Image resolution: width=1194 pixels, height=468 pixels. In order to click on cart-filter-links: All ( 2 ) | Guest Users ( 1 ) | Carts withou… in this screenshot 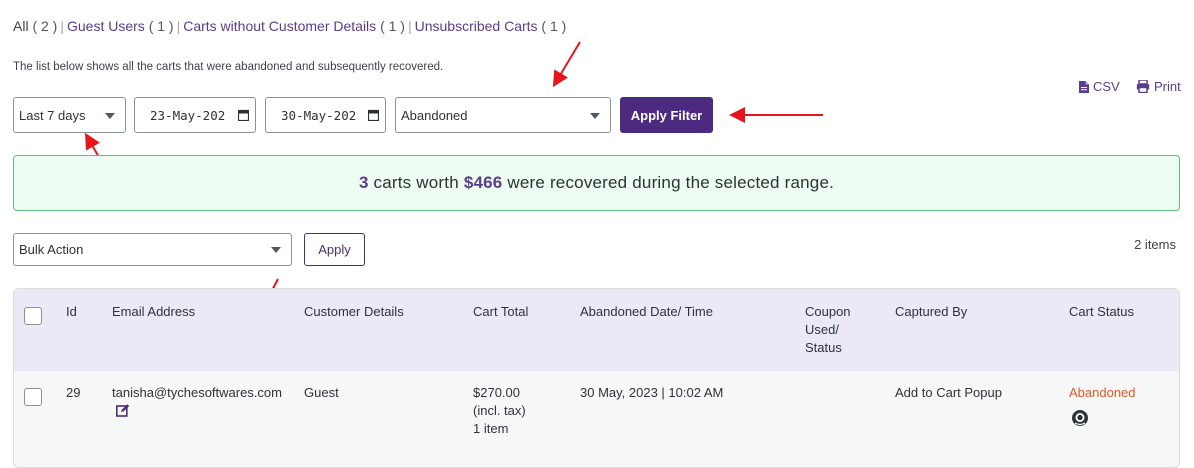, I will do `click(289, 26)`.